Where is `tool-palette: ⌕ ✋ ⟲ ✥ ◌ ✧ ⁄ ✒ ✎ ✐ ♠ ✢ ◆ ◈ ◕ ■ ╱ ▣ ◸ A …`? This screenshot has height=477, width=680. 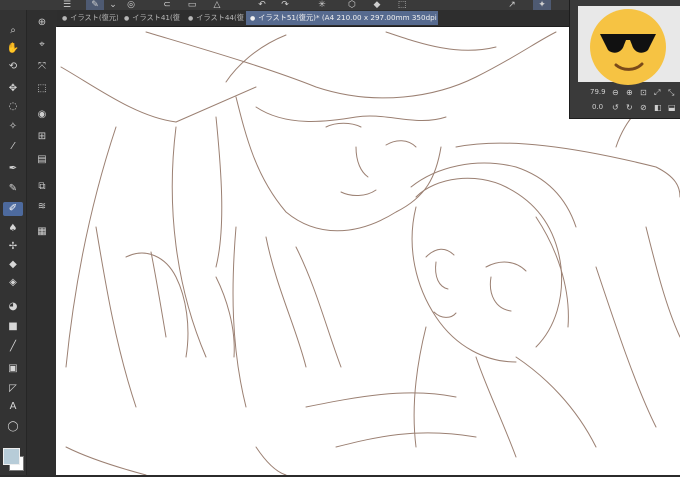
tool-palette: ⌕ ✋ ⟲ ✥ ◌ ✧ ⁄ ✒ ✎ ✐ ♠ ✢ ◆ ◈ ◕ ■ ╱ ▣ ◸ A … is located at coordinates (13, 242).